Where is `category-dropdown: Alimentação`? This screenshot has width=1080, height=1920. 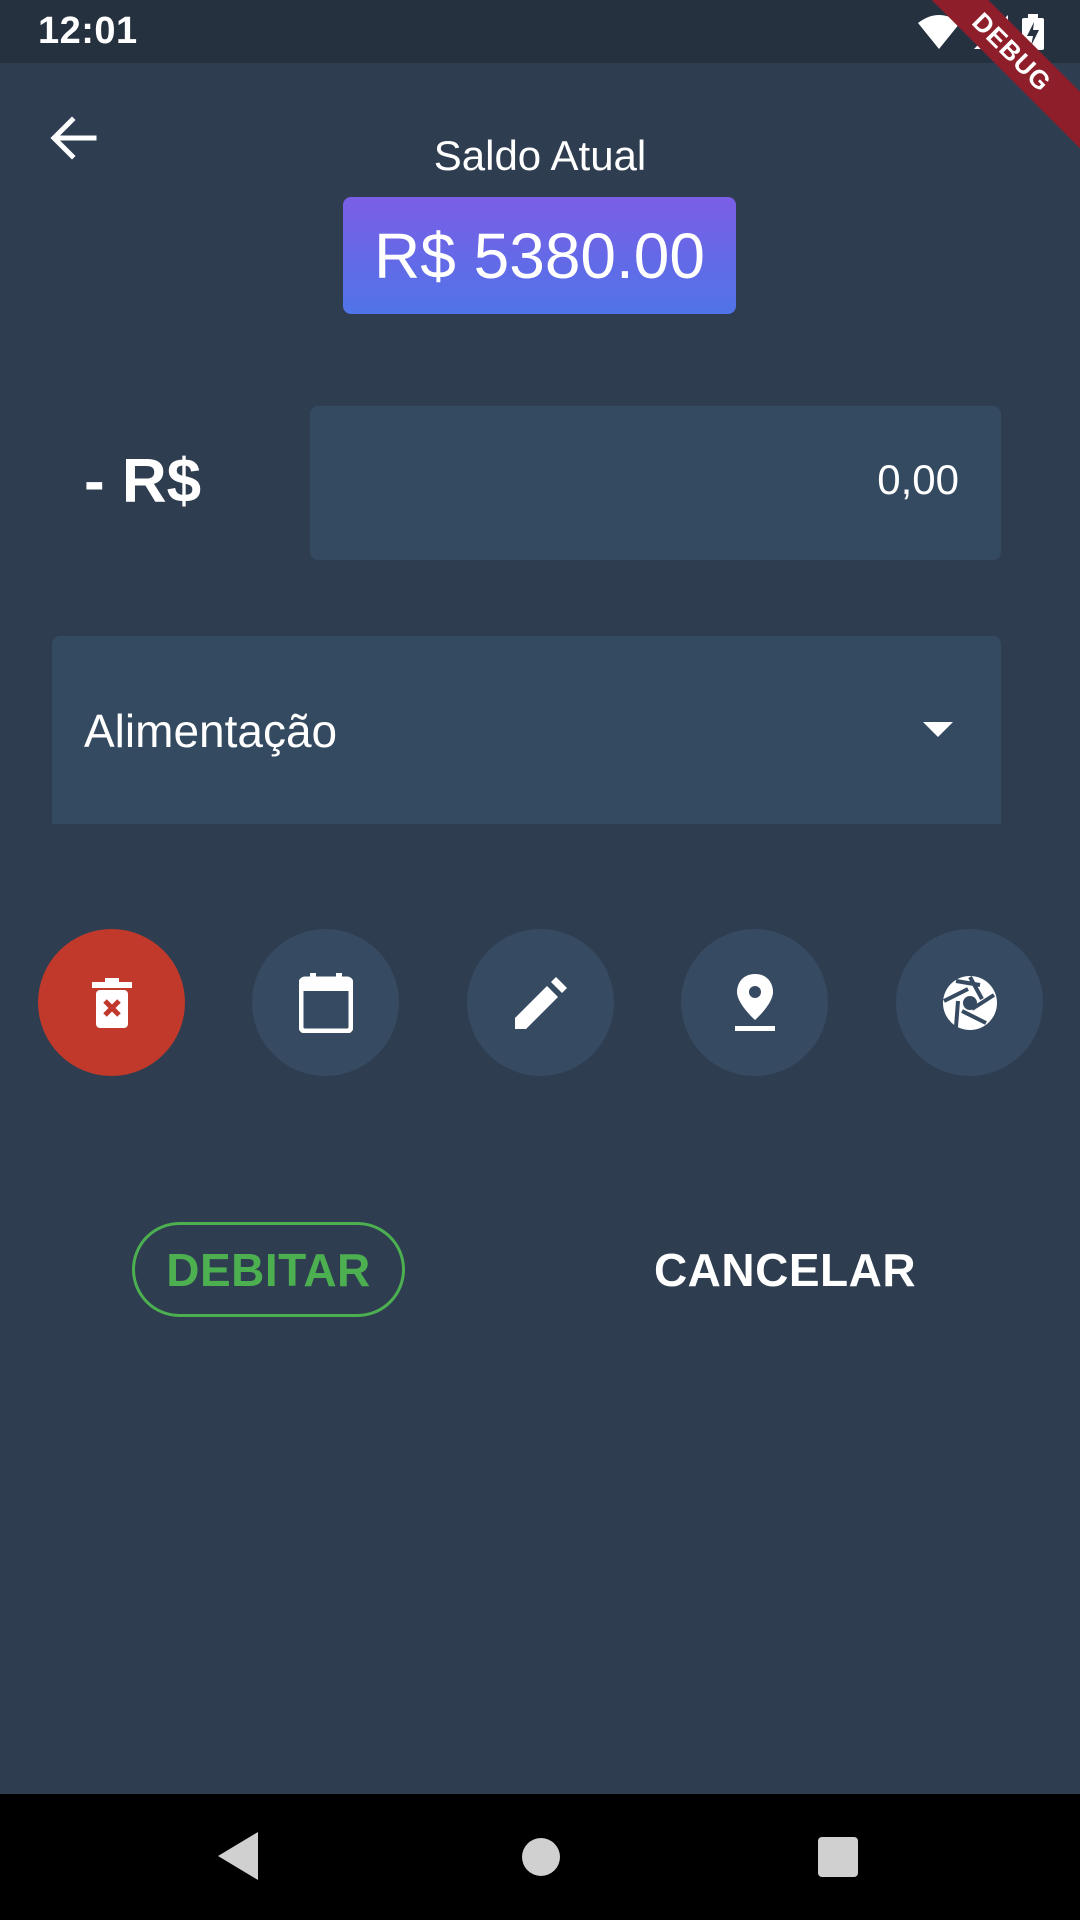 category-dropdown: Alimentação is located at coordinates (526, 730).